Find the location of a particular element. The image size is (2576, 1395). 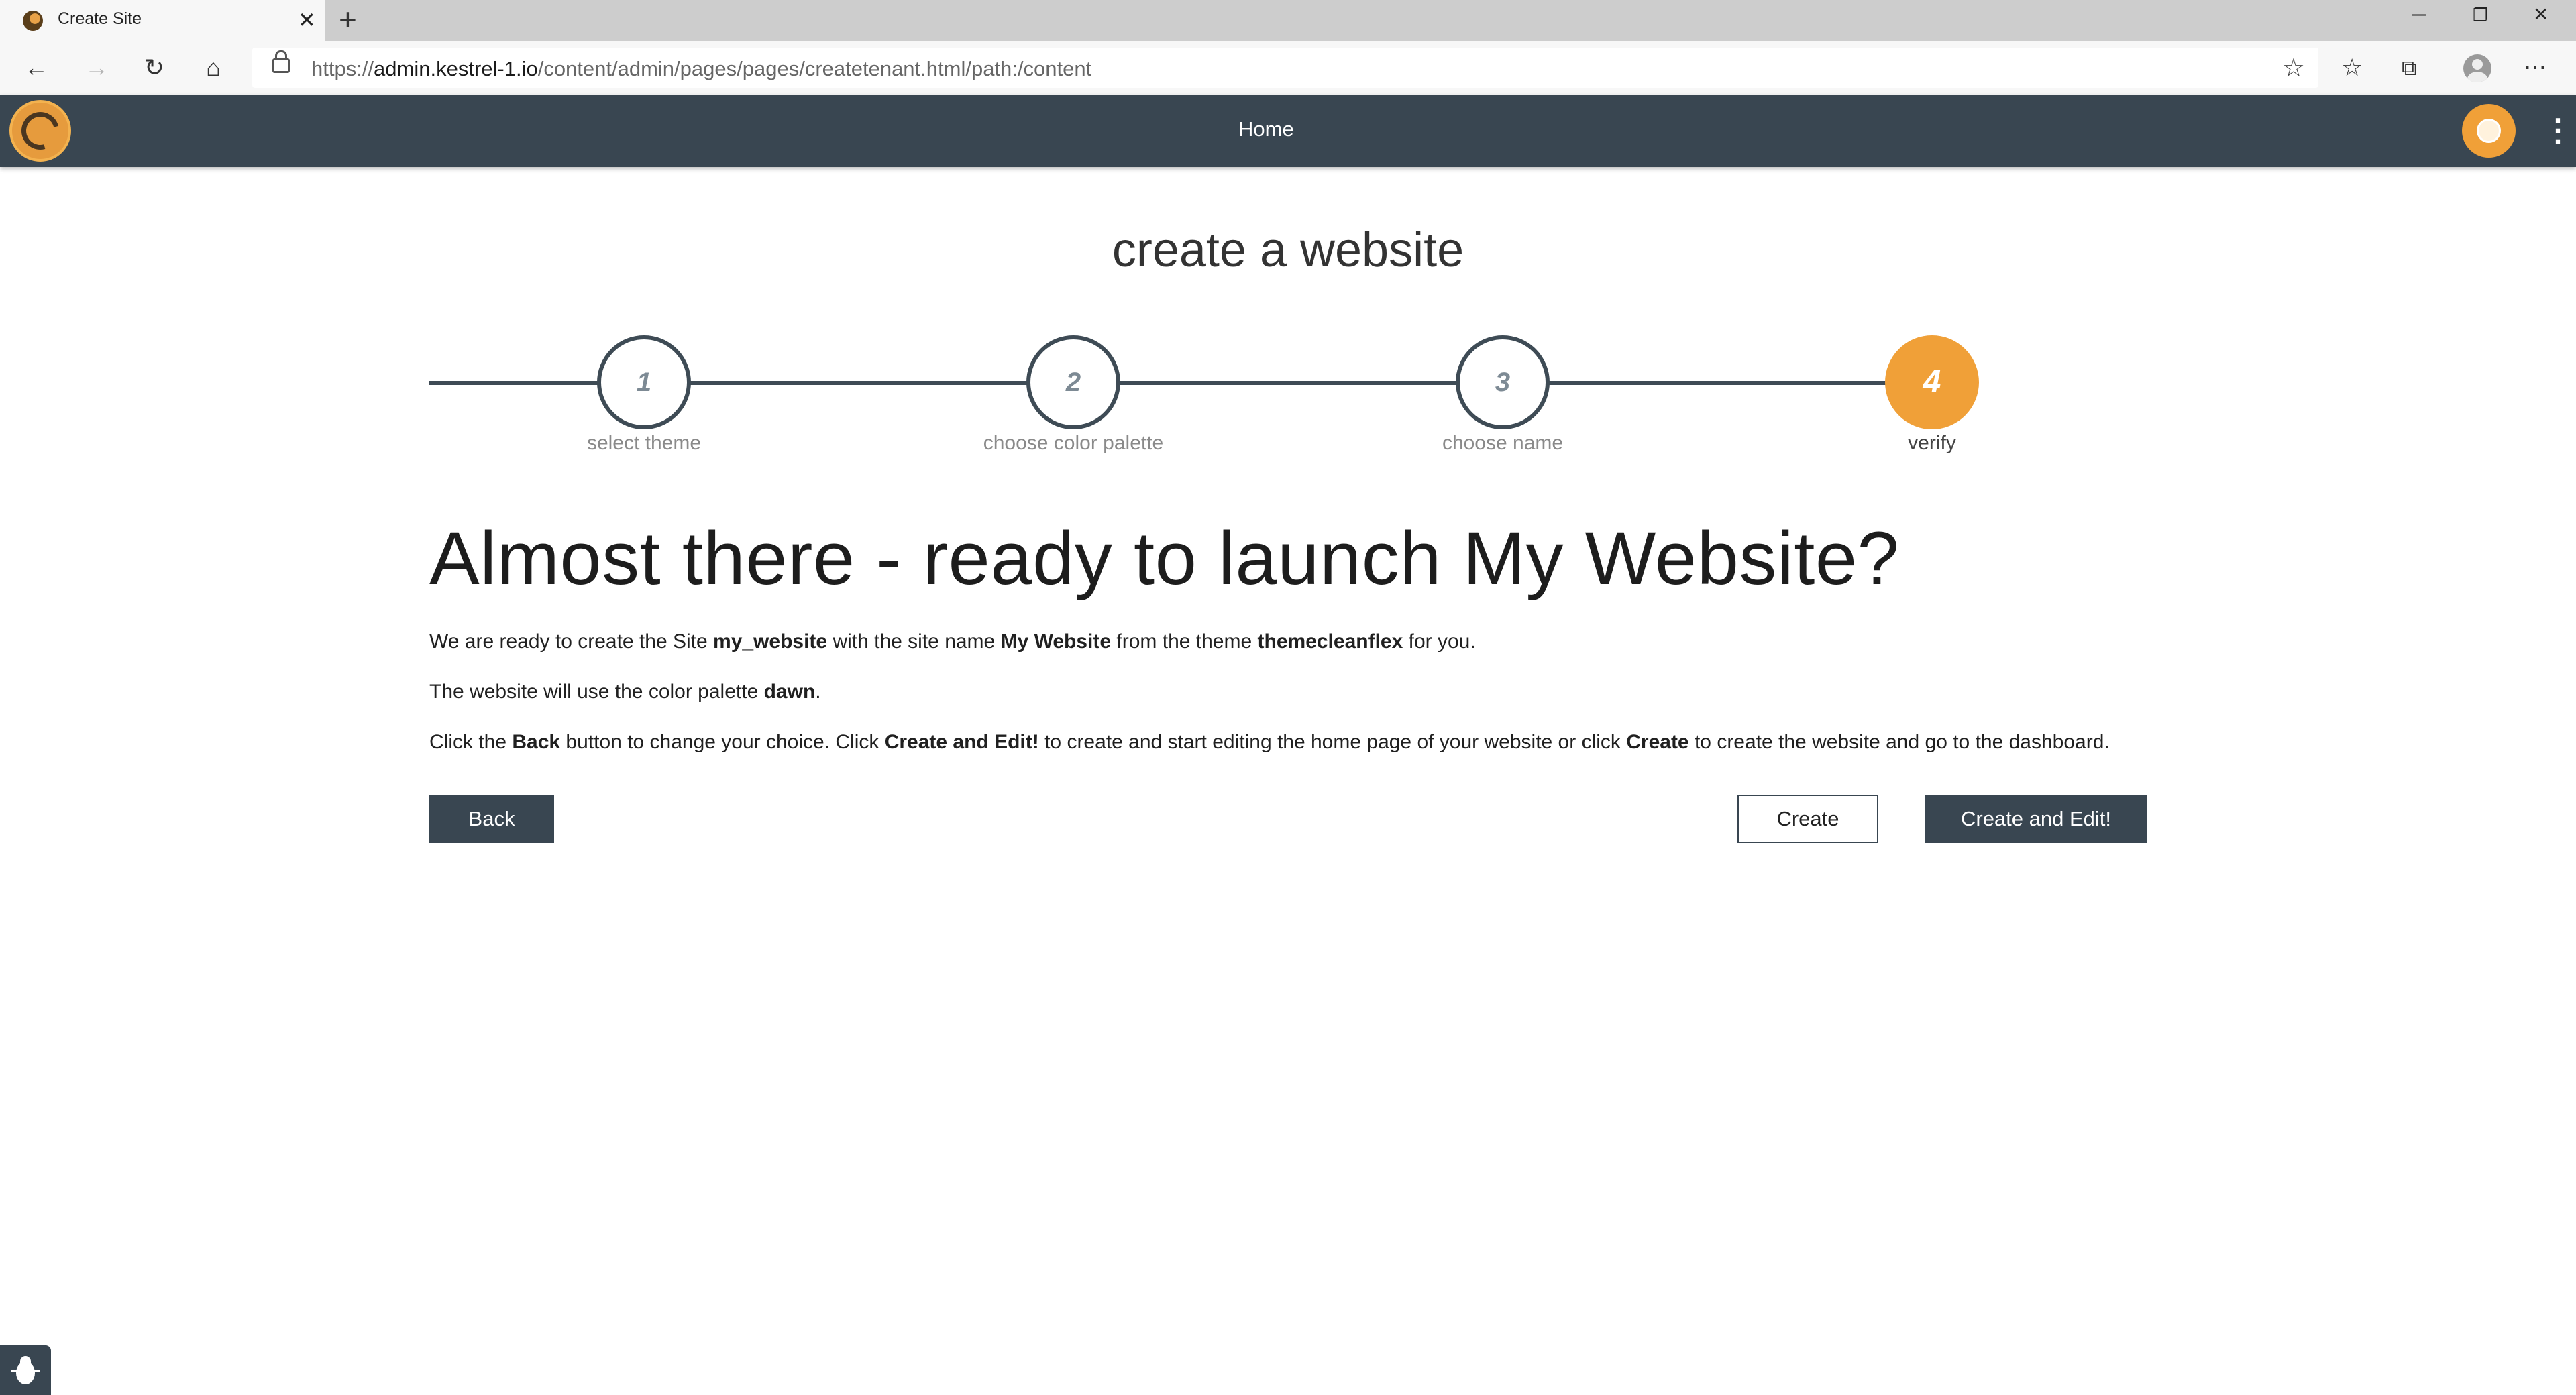

step-label: choose color palette is located at coordinates (1073, 443).